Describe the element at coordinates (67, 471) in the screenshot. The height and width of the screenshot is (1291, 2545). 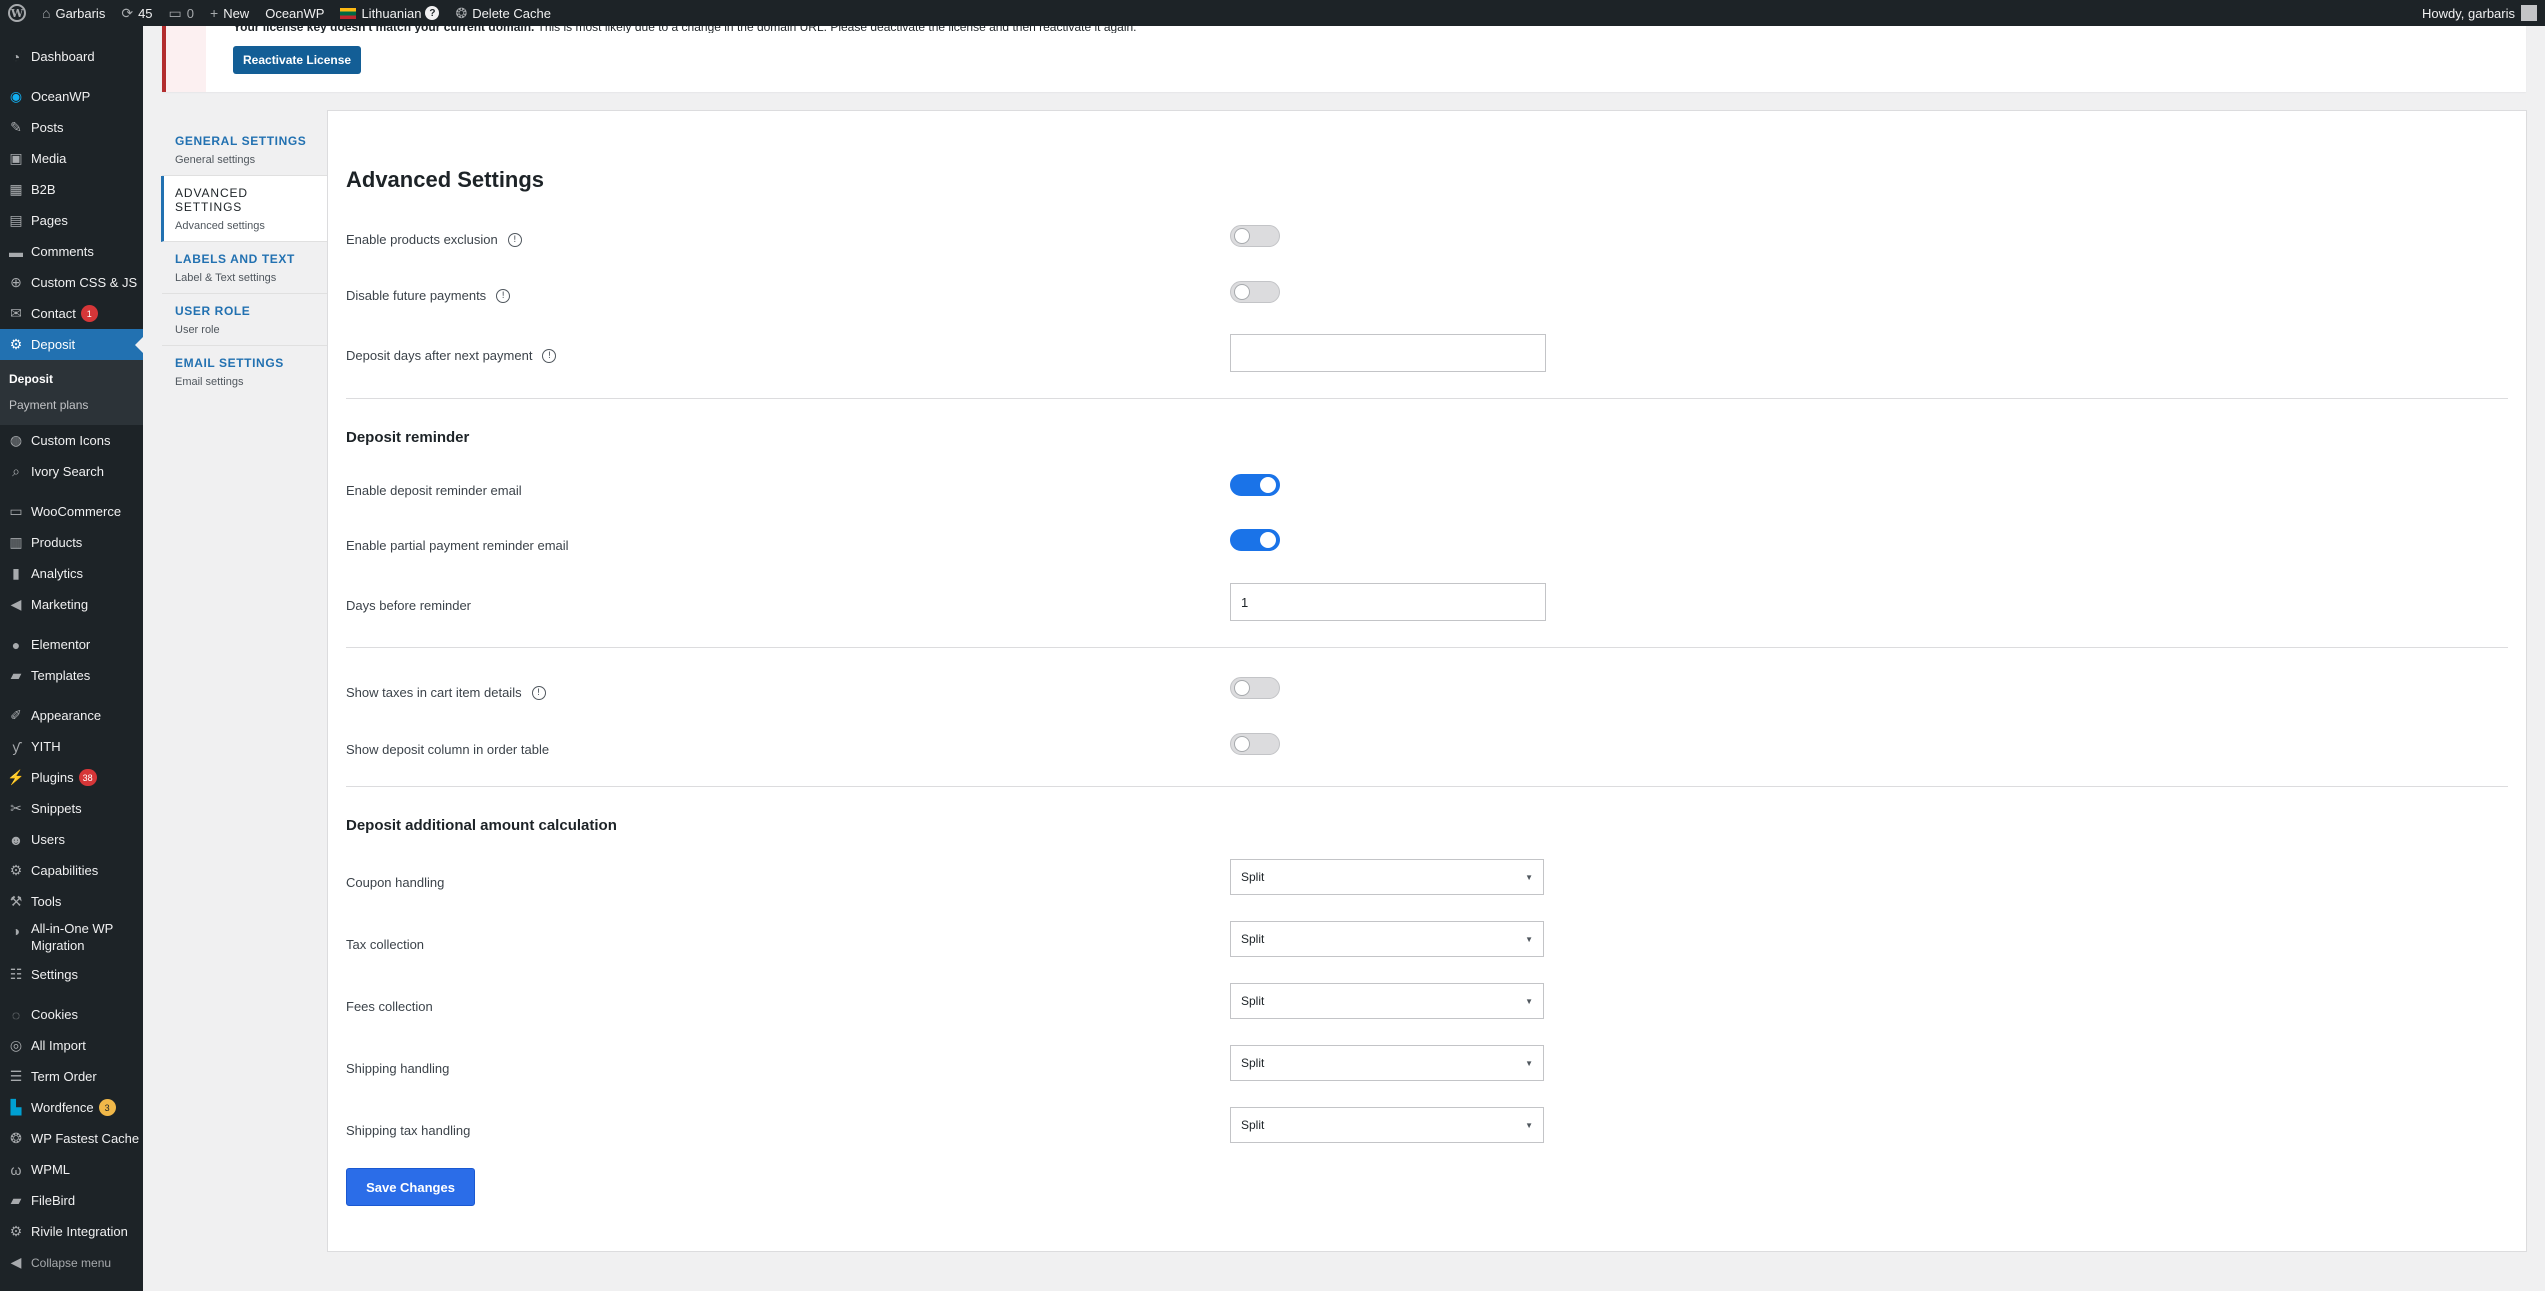
I see `sidebar-item-label: Ivory Search` at that location.